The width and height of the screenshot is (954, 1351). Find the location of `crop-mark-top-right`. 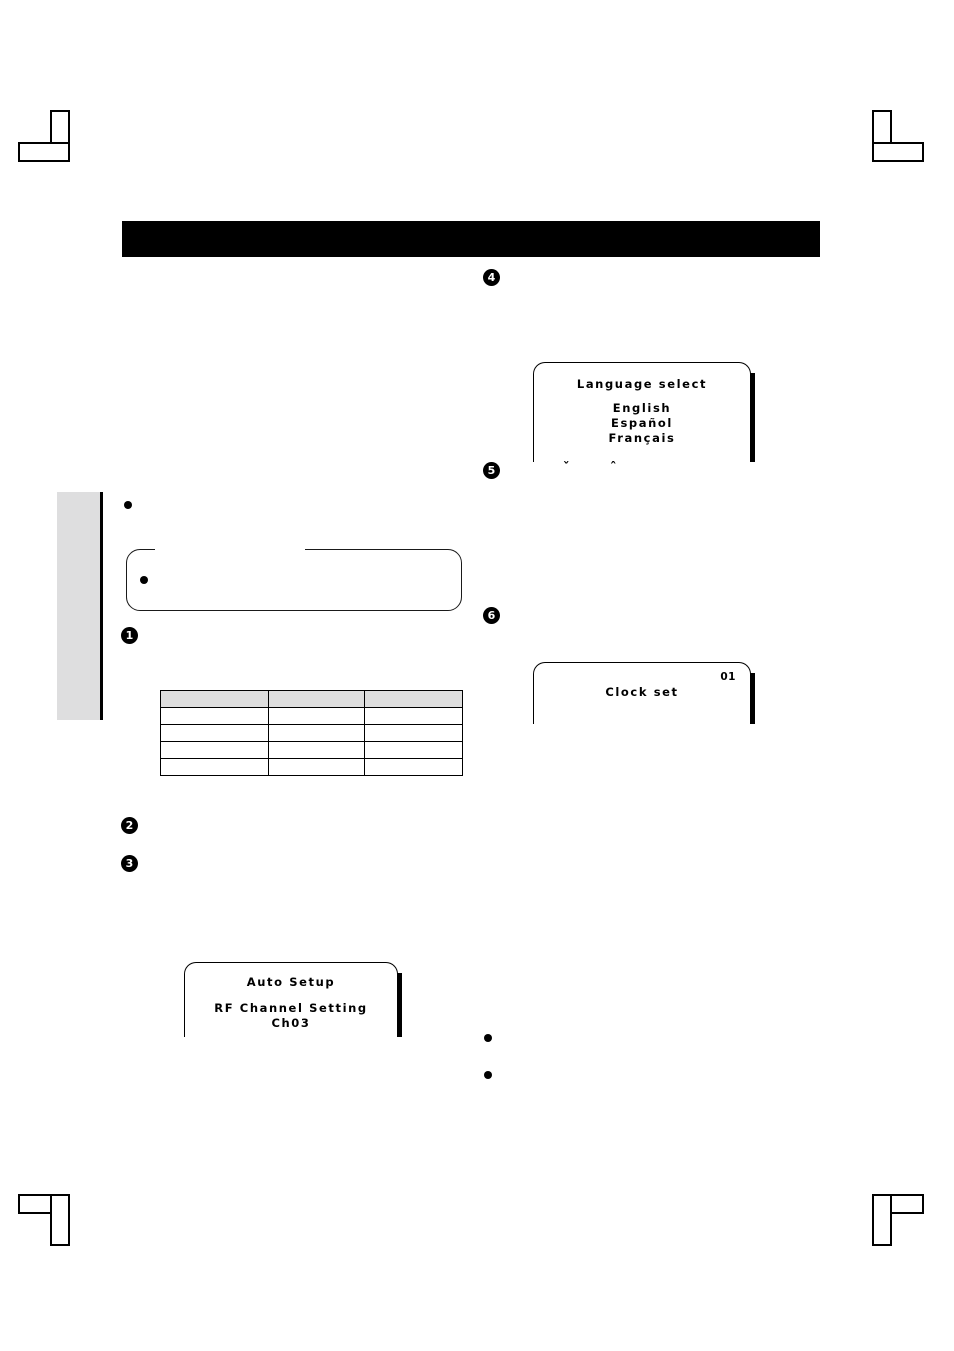

crop-mark-top-right is located at coordinates (893, 139).